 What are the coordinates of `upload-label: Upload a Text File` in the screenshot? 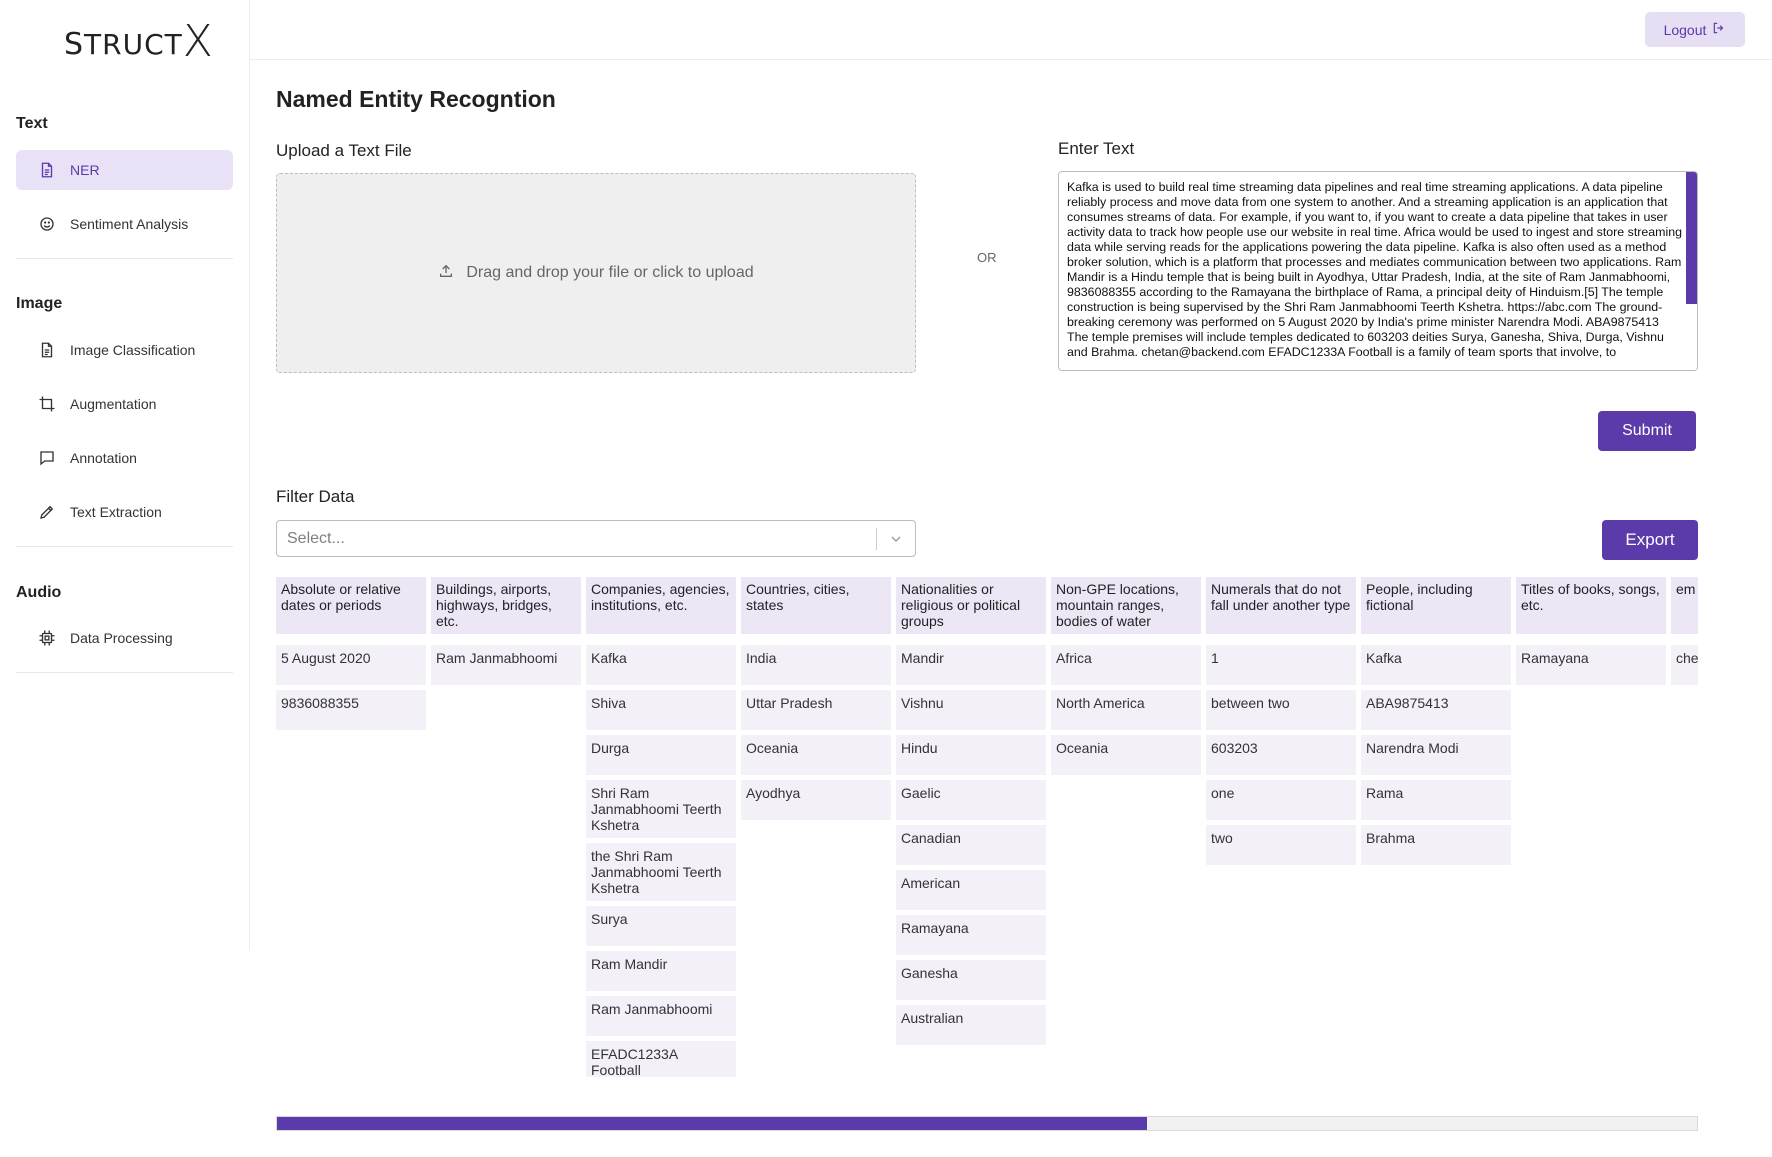 It's located at (344, 150).